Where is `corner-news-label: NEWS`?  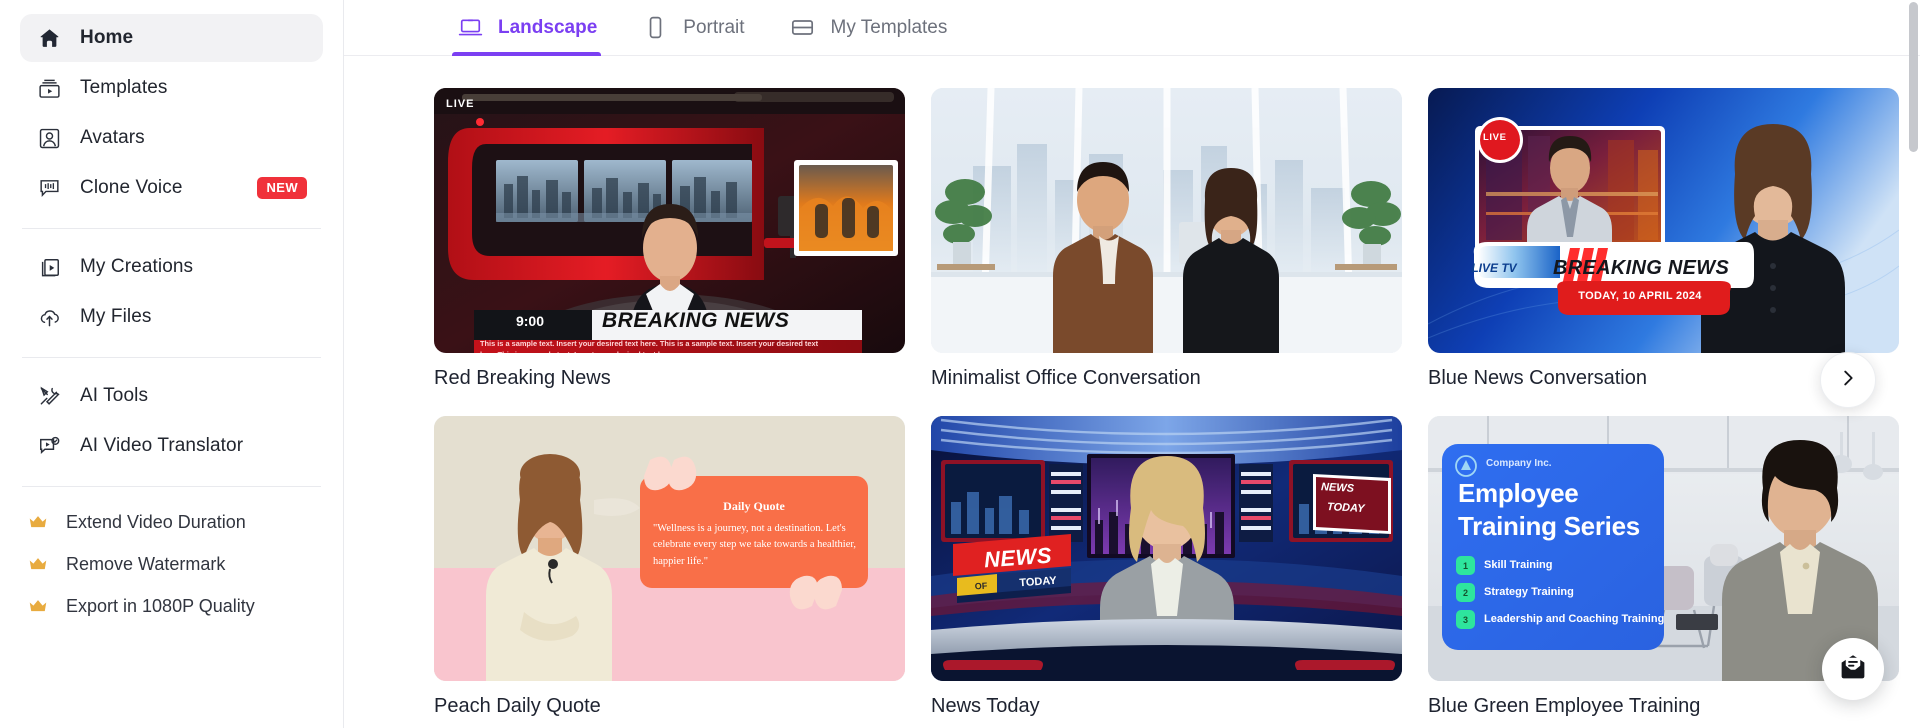 corner-news-label: NEWS is located at coordinates (1337, 488).